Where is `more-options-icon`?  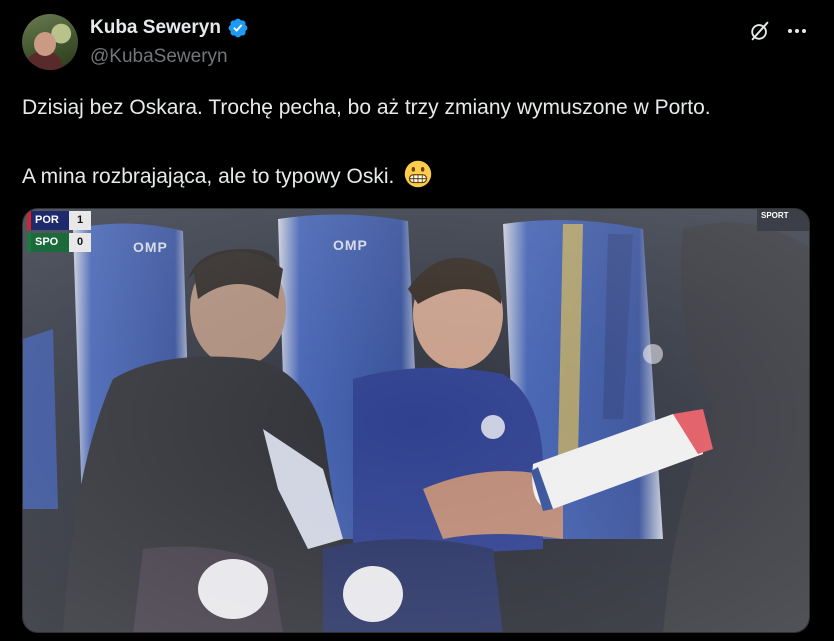
more-options-icon is located at coordinates (797, 31).